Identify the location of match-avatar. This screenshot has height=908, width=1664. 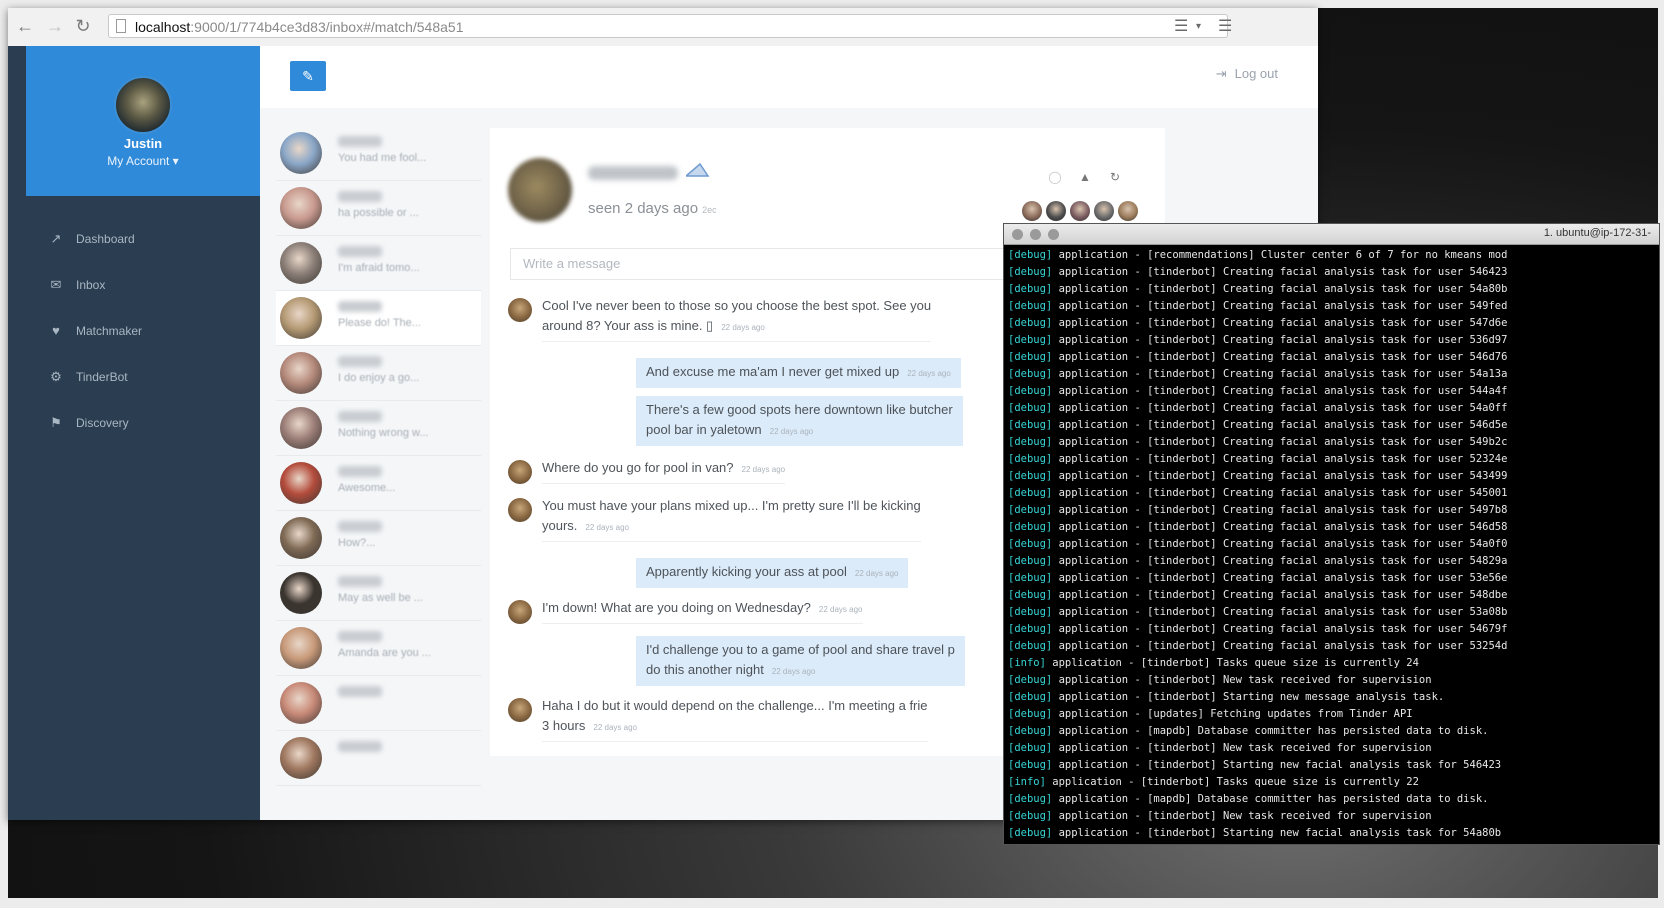
(540, 190).